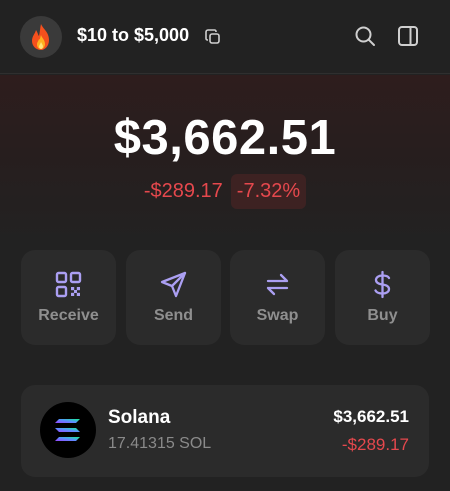  Describe the element at coordinates (382, 315) in the screenshot. I see `buy-label: Buy` at that location.